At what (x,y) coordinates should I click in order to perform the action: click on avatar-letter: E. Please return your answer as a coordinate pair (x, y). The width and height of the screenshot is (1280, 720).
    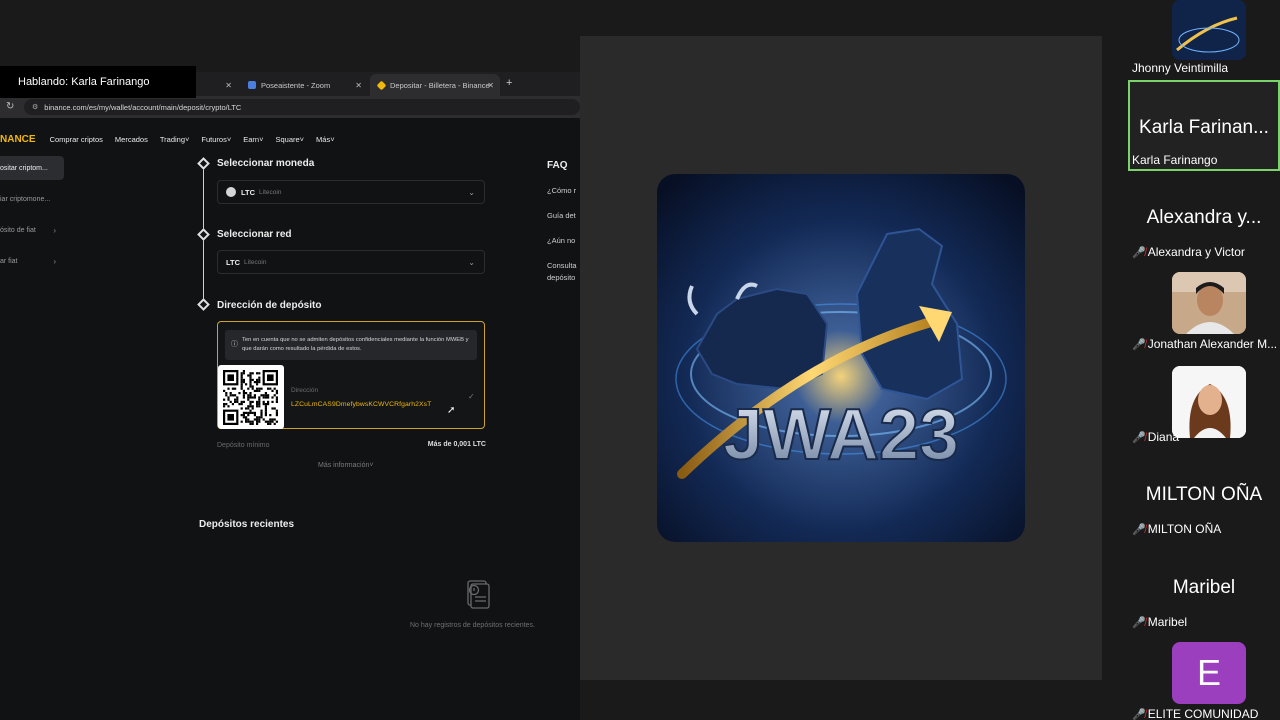
    Looking at the image, I should click on (1208, 672).